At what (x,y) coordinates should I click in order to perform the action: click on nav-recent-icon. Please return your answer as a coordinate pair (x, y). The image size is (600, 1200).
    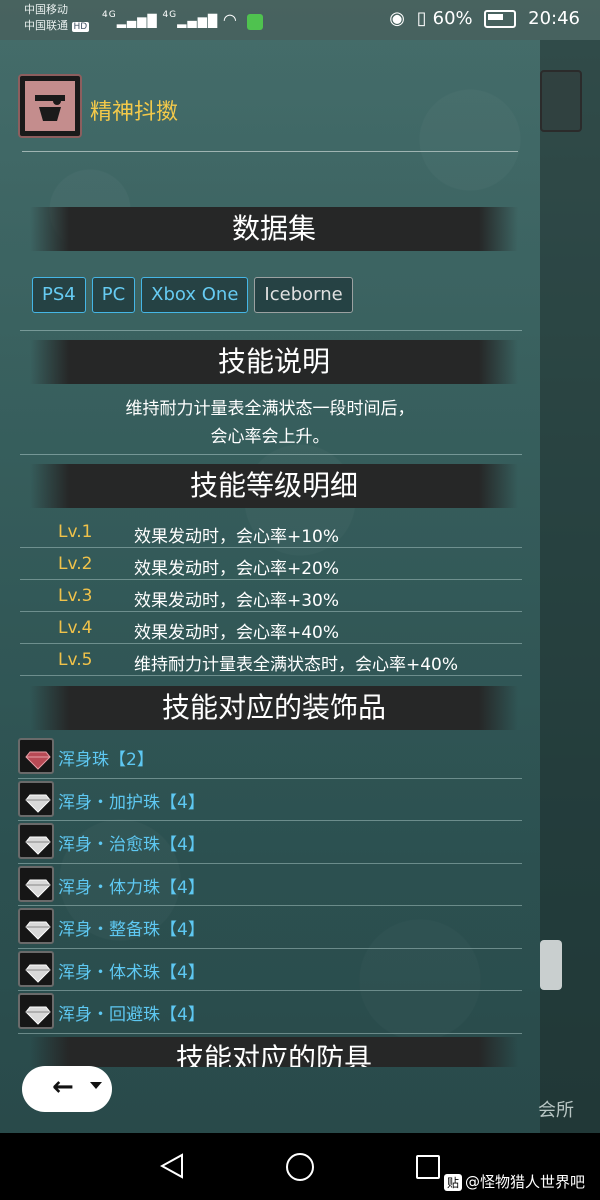
    Looking at the image, I should click on (428, 1167).